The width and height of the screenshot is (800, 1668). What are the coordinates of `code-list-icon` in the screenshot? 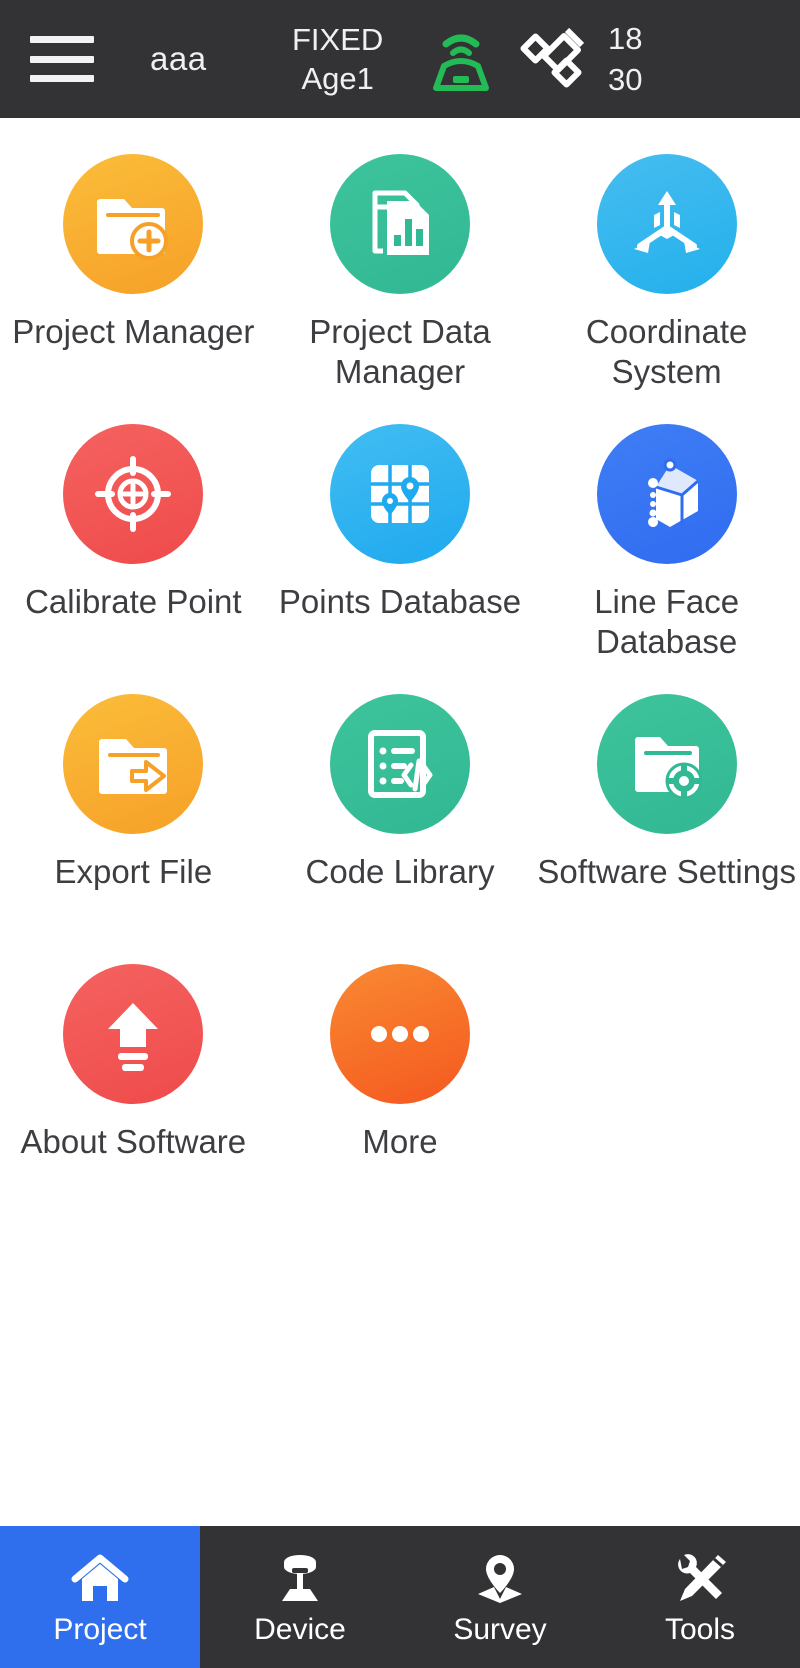 It's located at (399, 764).